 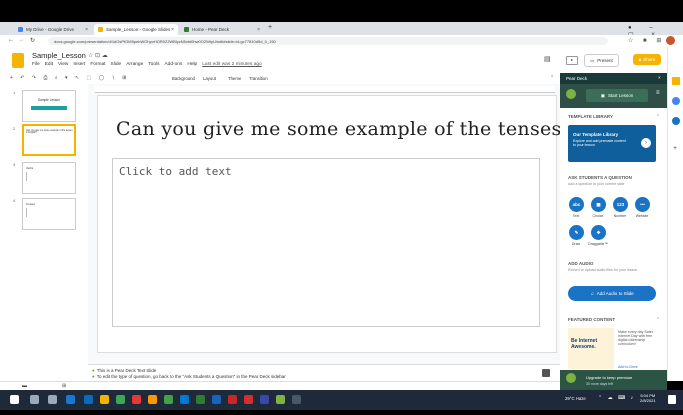 What do you see at coordinates (104, 399) in the screenshot?
I see `file-explorer-icon` at bounding box center [104, 399].